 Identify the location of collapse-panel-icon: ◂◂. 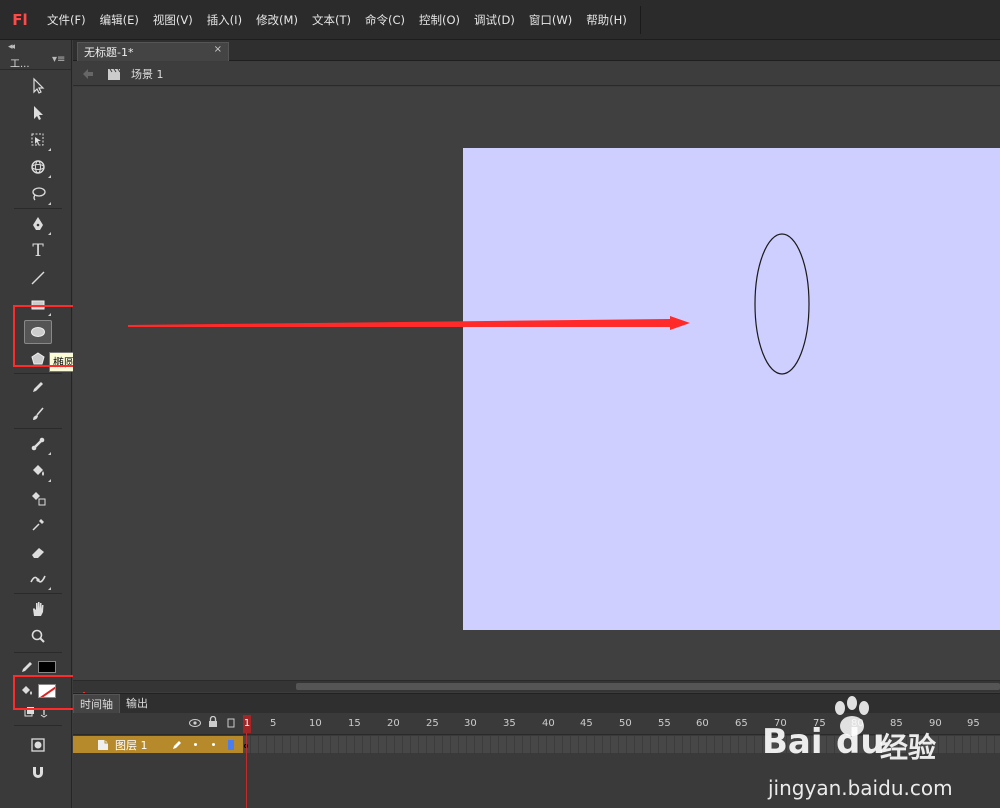
(11, 47).